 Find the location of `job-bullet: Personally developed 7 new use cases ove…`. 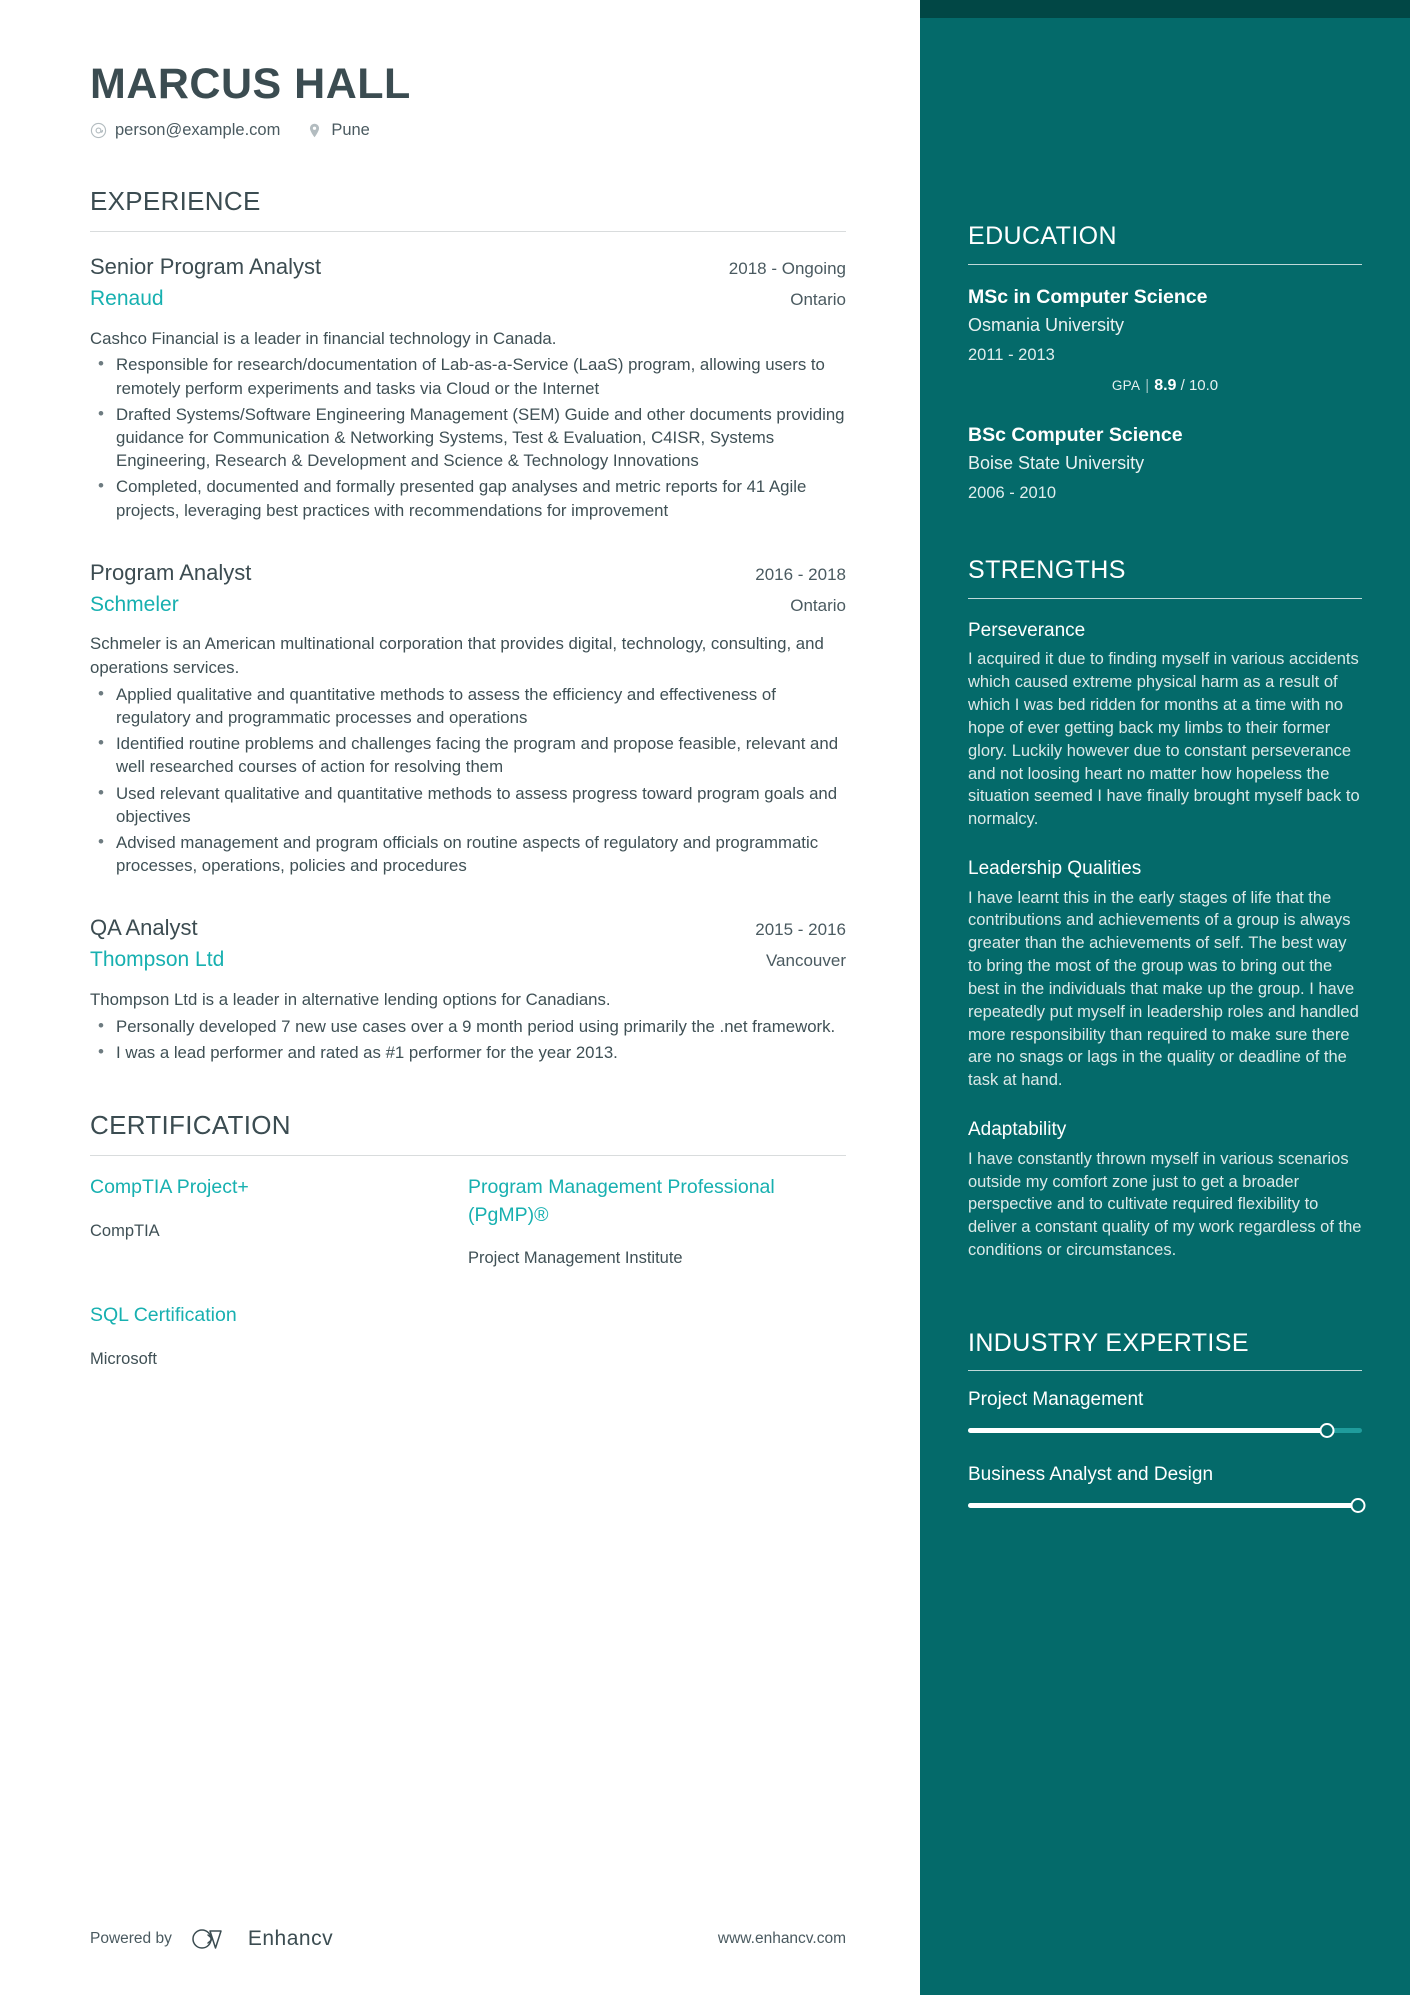

job-bullet: Personally developed 7 new use cases ove… is located at coordinates (468, 1026).